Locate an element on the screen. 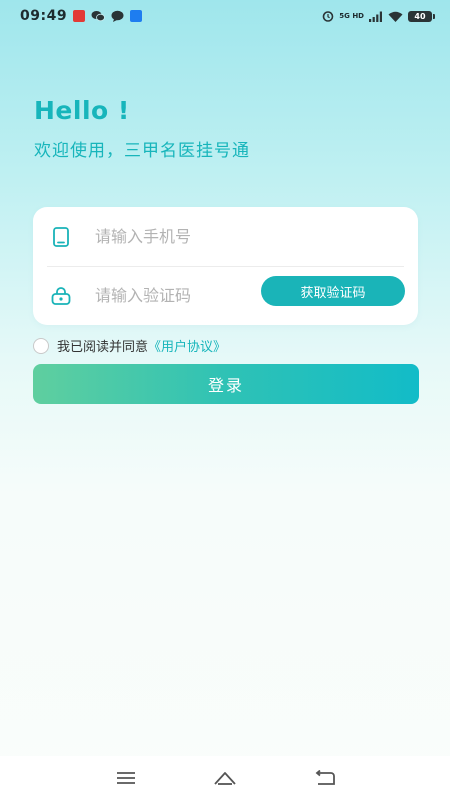 The image size is (450, 800). agreement-text: 我已阅读并同意 is located at coordinates (103, 347).